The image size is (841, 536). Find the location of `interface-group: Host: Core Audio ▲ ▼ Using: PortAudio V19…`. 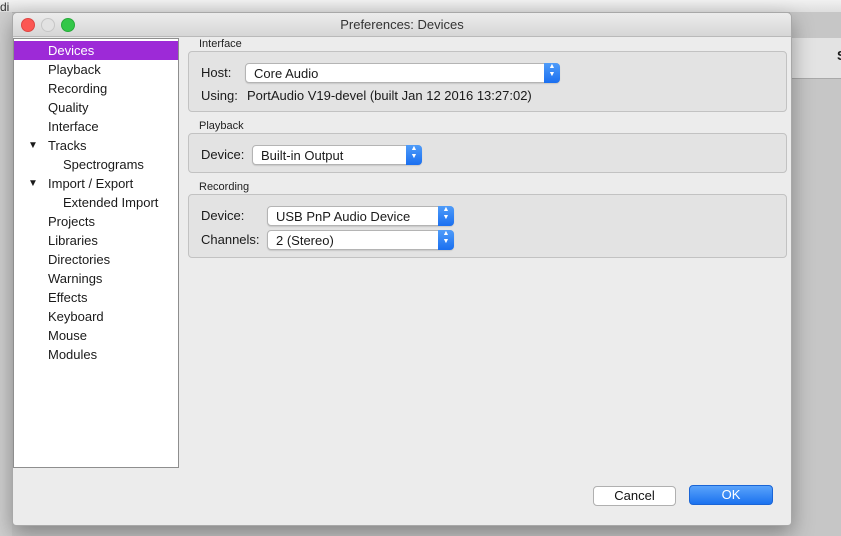

interface-group: Host: Core Audio ▲ ▼ Using: PortAudio V19… is located at coordinates (487, 81).